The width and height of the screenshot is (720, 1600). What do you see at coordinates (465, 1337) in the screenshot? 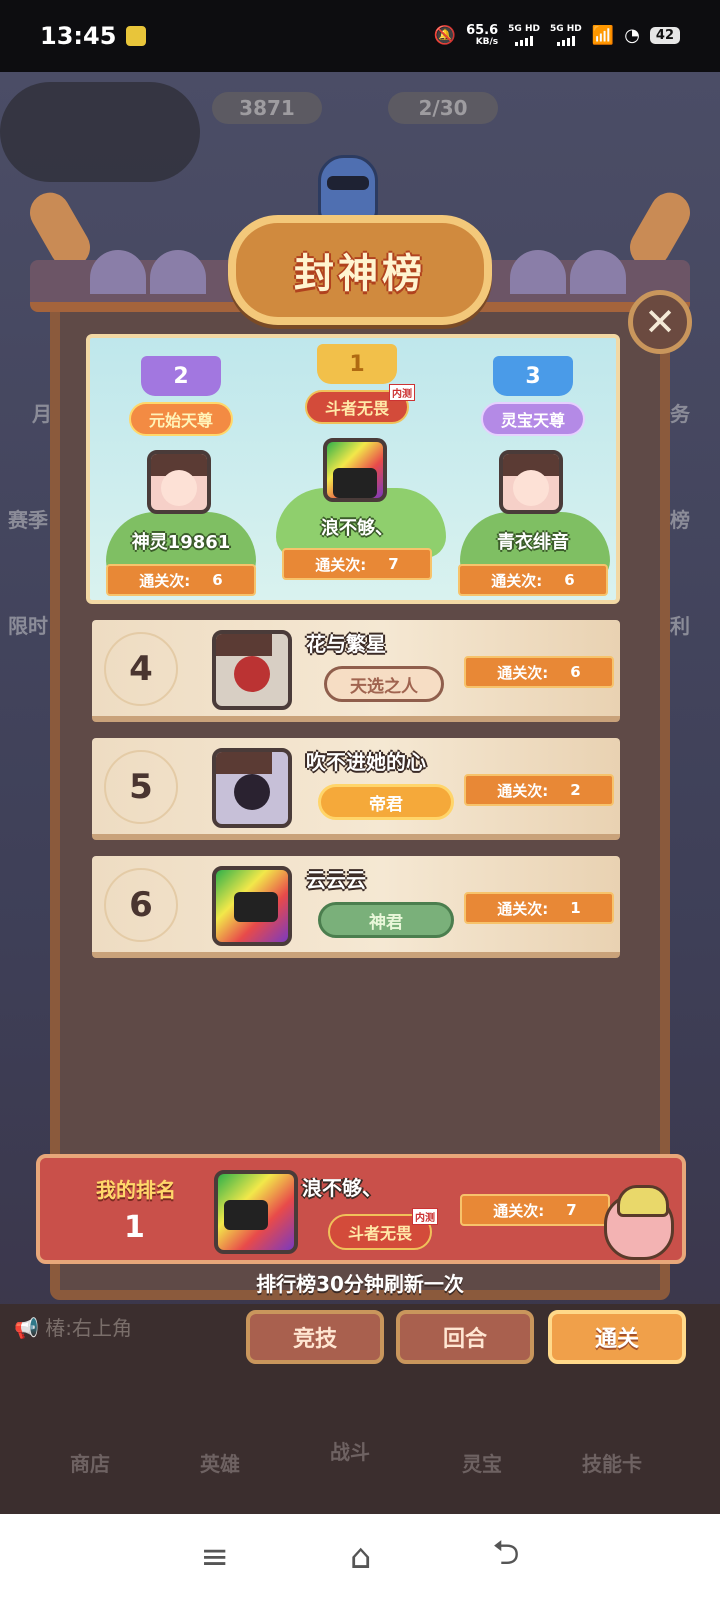
I see `tab-turn: 回合` at bounding box center [465, 1337].